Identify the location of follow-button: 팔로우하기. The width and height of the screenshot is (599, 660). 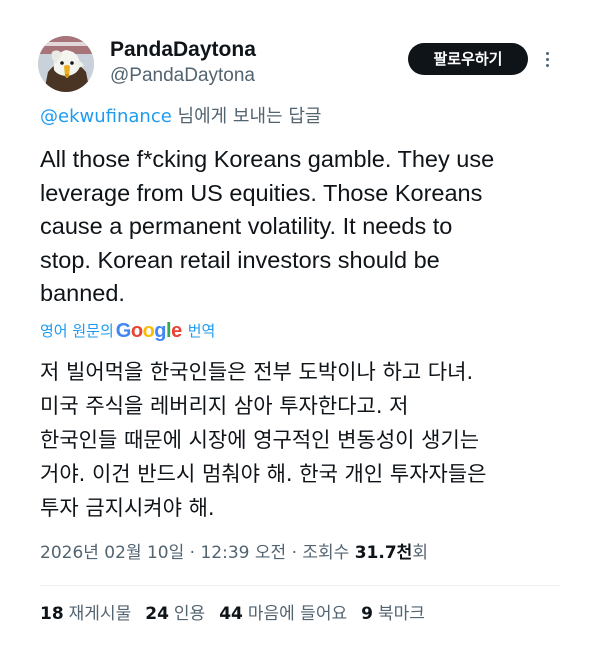
(468, 59).